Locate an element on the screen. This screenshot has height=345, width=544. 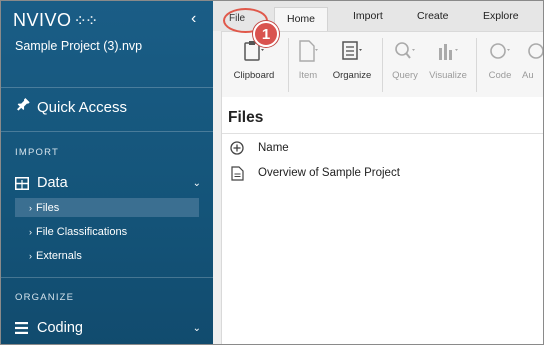
clipboard-button: Clipboard is located at coordinates (254, 60).